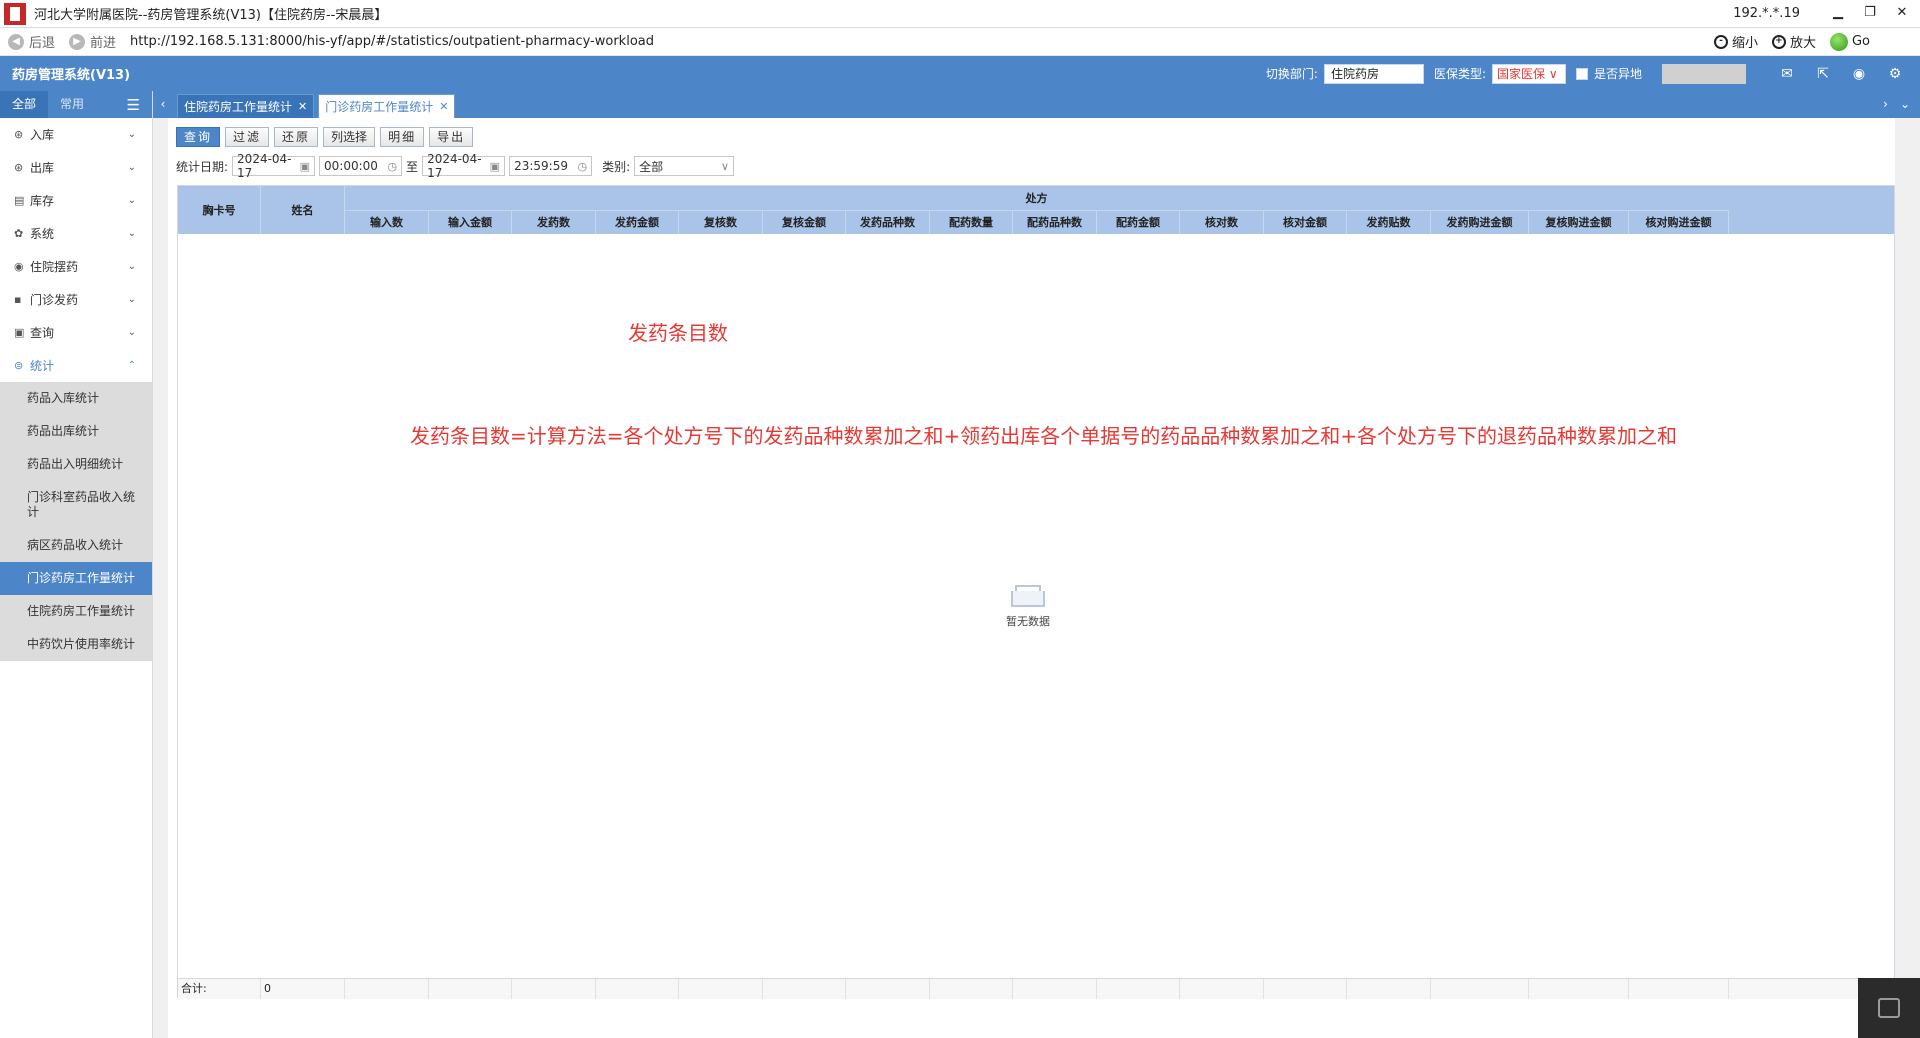 This screenshot has height=1038, width=1920. Describe the element at coordinates (1870, 13) in the screenshot. I see `restore-button: ❐` at that location.